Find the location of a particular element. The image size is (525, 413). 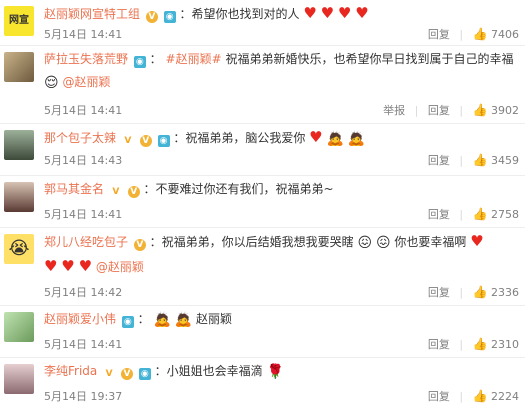

username-link: 李纯Frida is located at coordinates (70, 371).